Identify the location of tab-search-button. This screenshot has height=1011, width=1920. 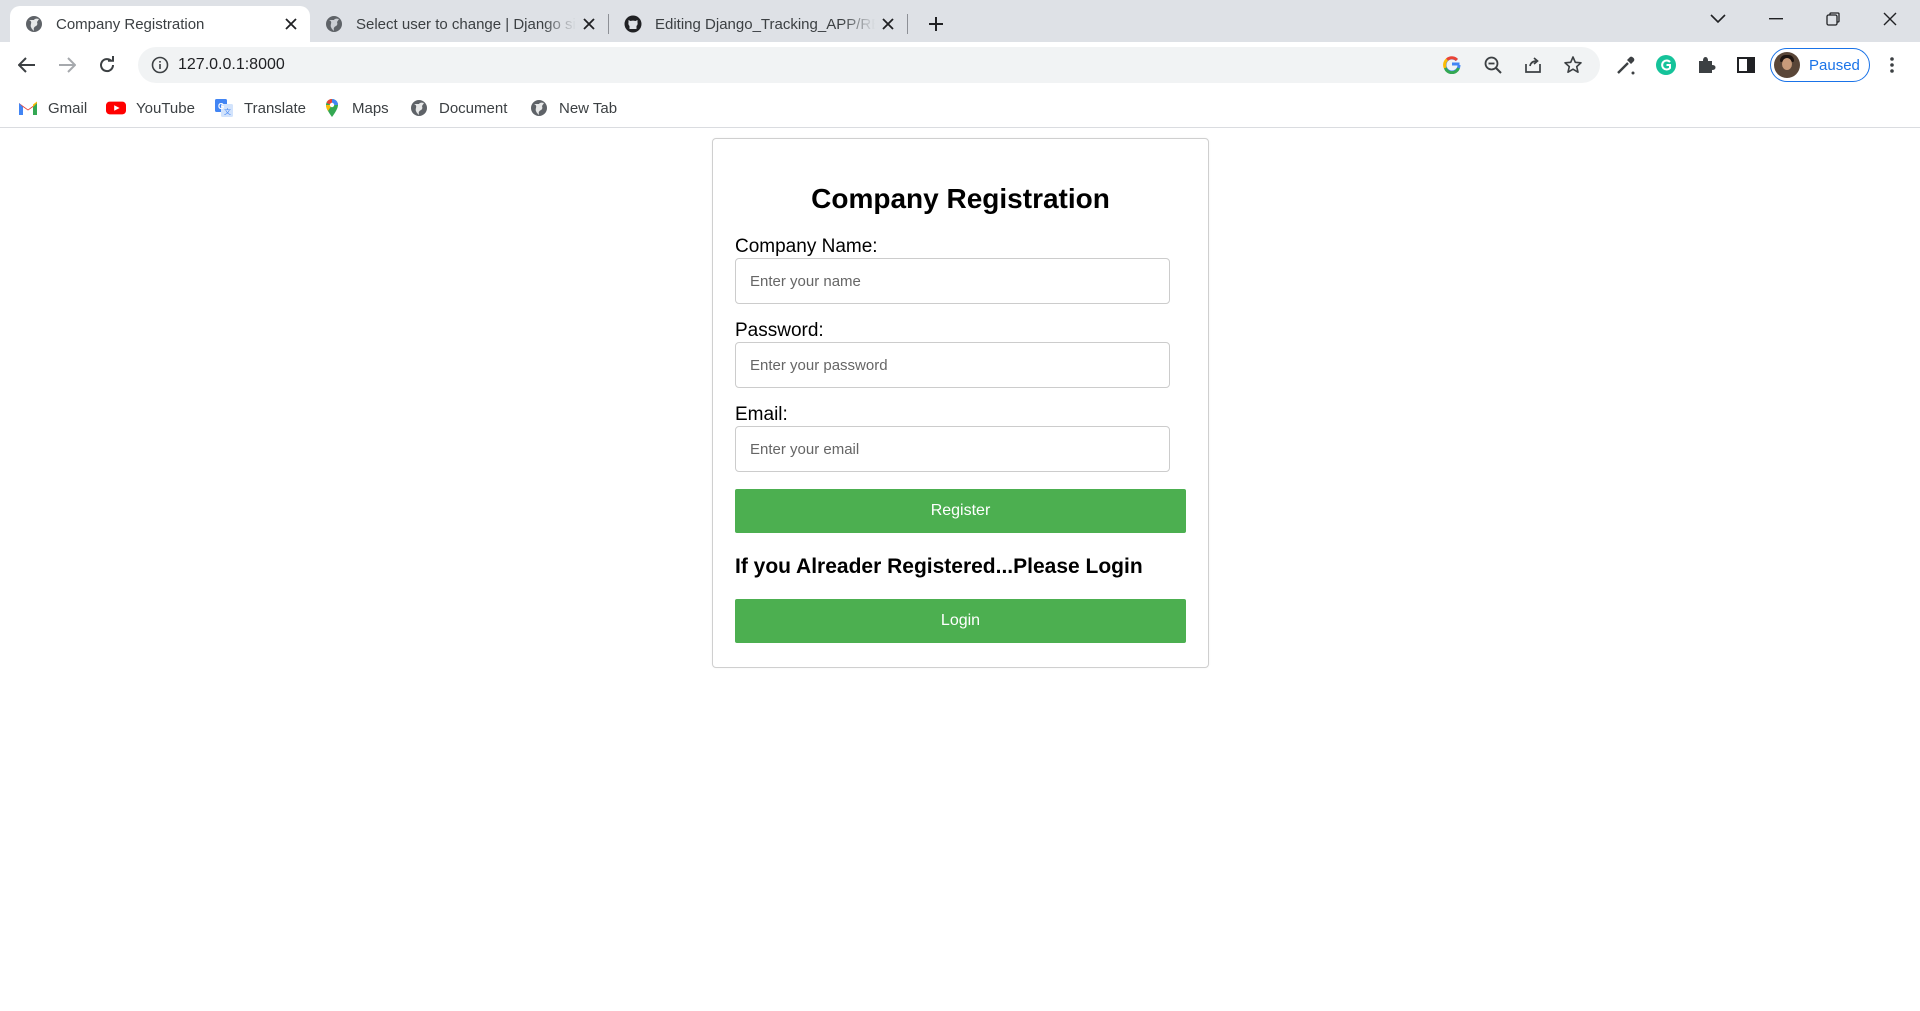
(1718, 19).